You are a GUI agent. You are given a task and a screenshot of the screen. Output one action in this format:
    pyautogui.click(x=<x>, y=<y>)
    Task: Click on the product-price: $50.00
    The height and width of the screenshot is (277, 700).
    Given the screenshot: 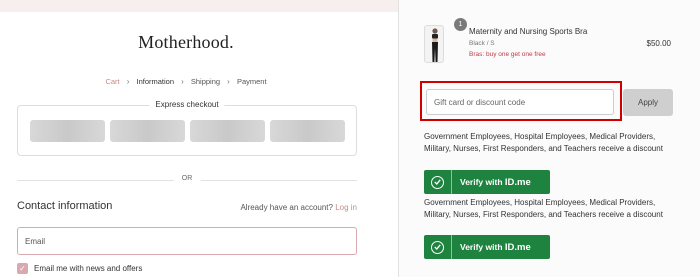 What is the action you would take?
    pyautogui.click(x=658, y=43)
    